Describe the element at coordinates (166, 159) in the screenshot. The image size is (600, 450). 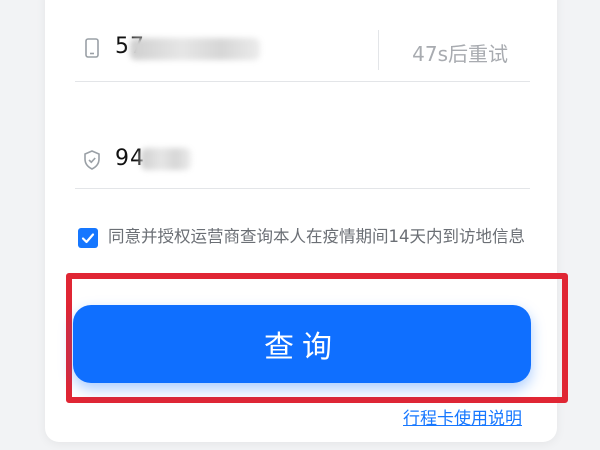
I see `code-redaction` at that location.